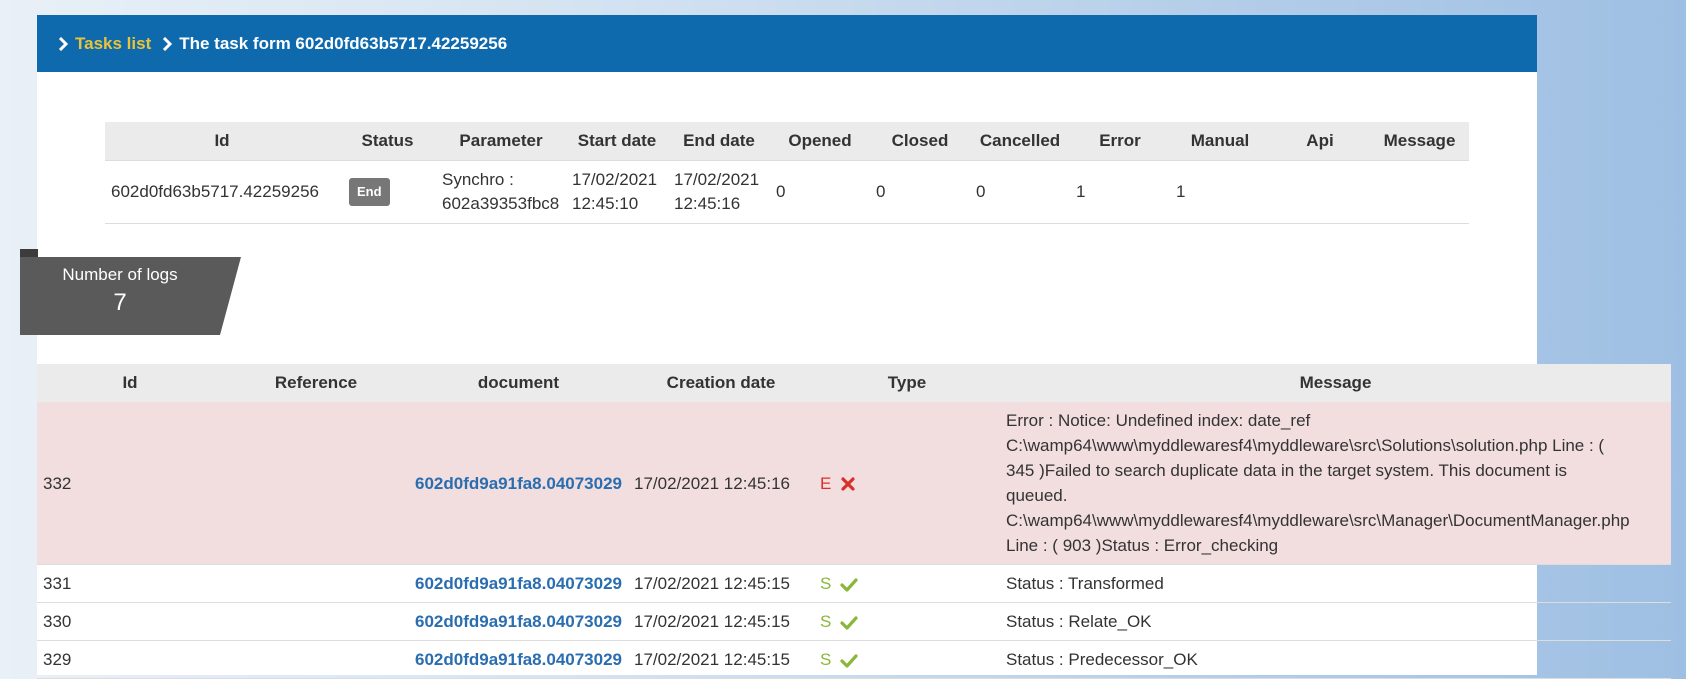  What do you see at coordinates (501, 203) in the screenshot?
I see `parameter-line-2: 602a39353fbc8` at bounding box center [501, 203].